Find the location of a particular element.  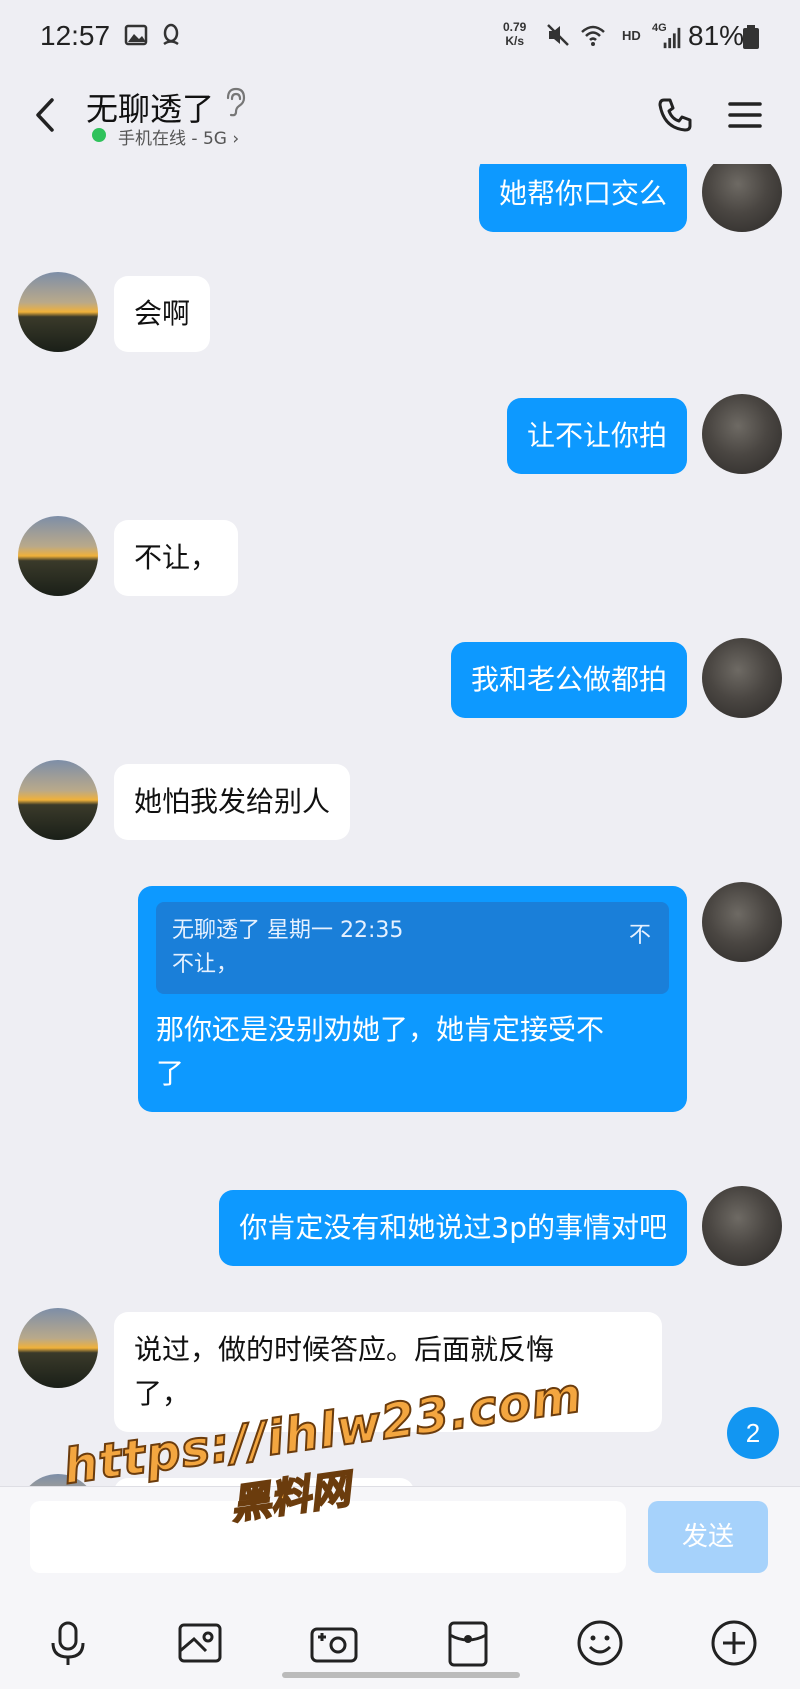

message-bubble-outgoing-reply: 无聊透了 星期一 22:35 不让， 不 那你还是没别劝她了，她肯定接受不 了 is located at coordinates (412, 999).